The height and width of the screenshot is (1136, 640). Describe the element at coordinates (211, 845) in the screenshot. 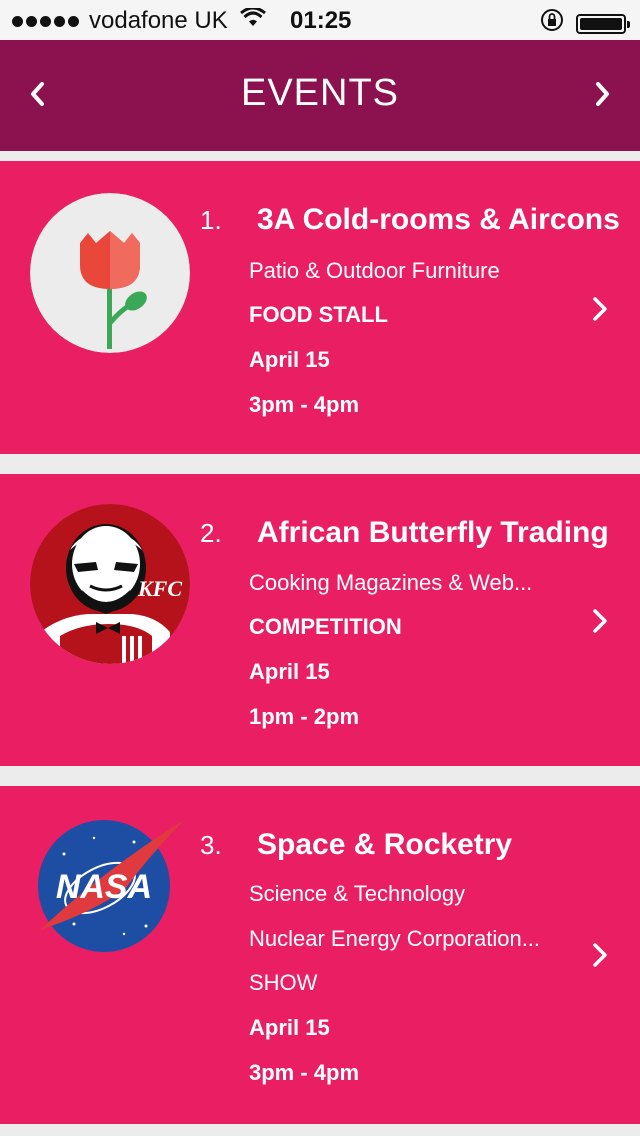

I see `event-number: 3.` at that location.